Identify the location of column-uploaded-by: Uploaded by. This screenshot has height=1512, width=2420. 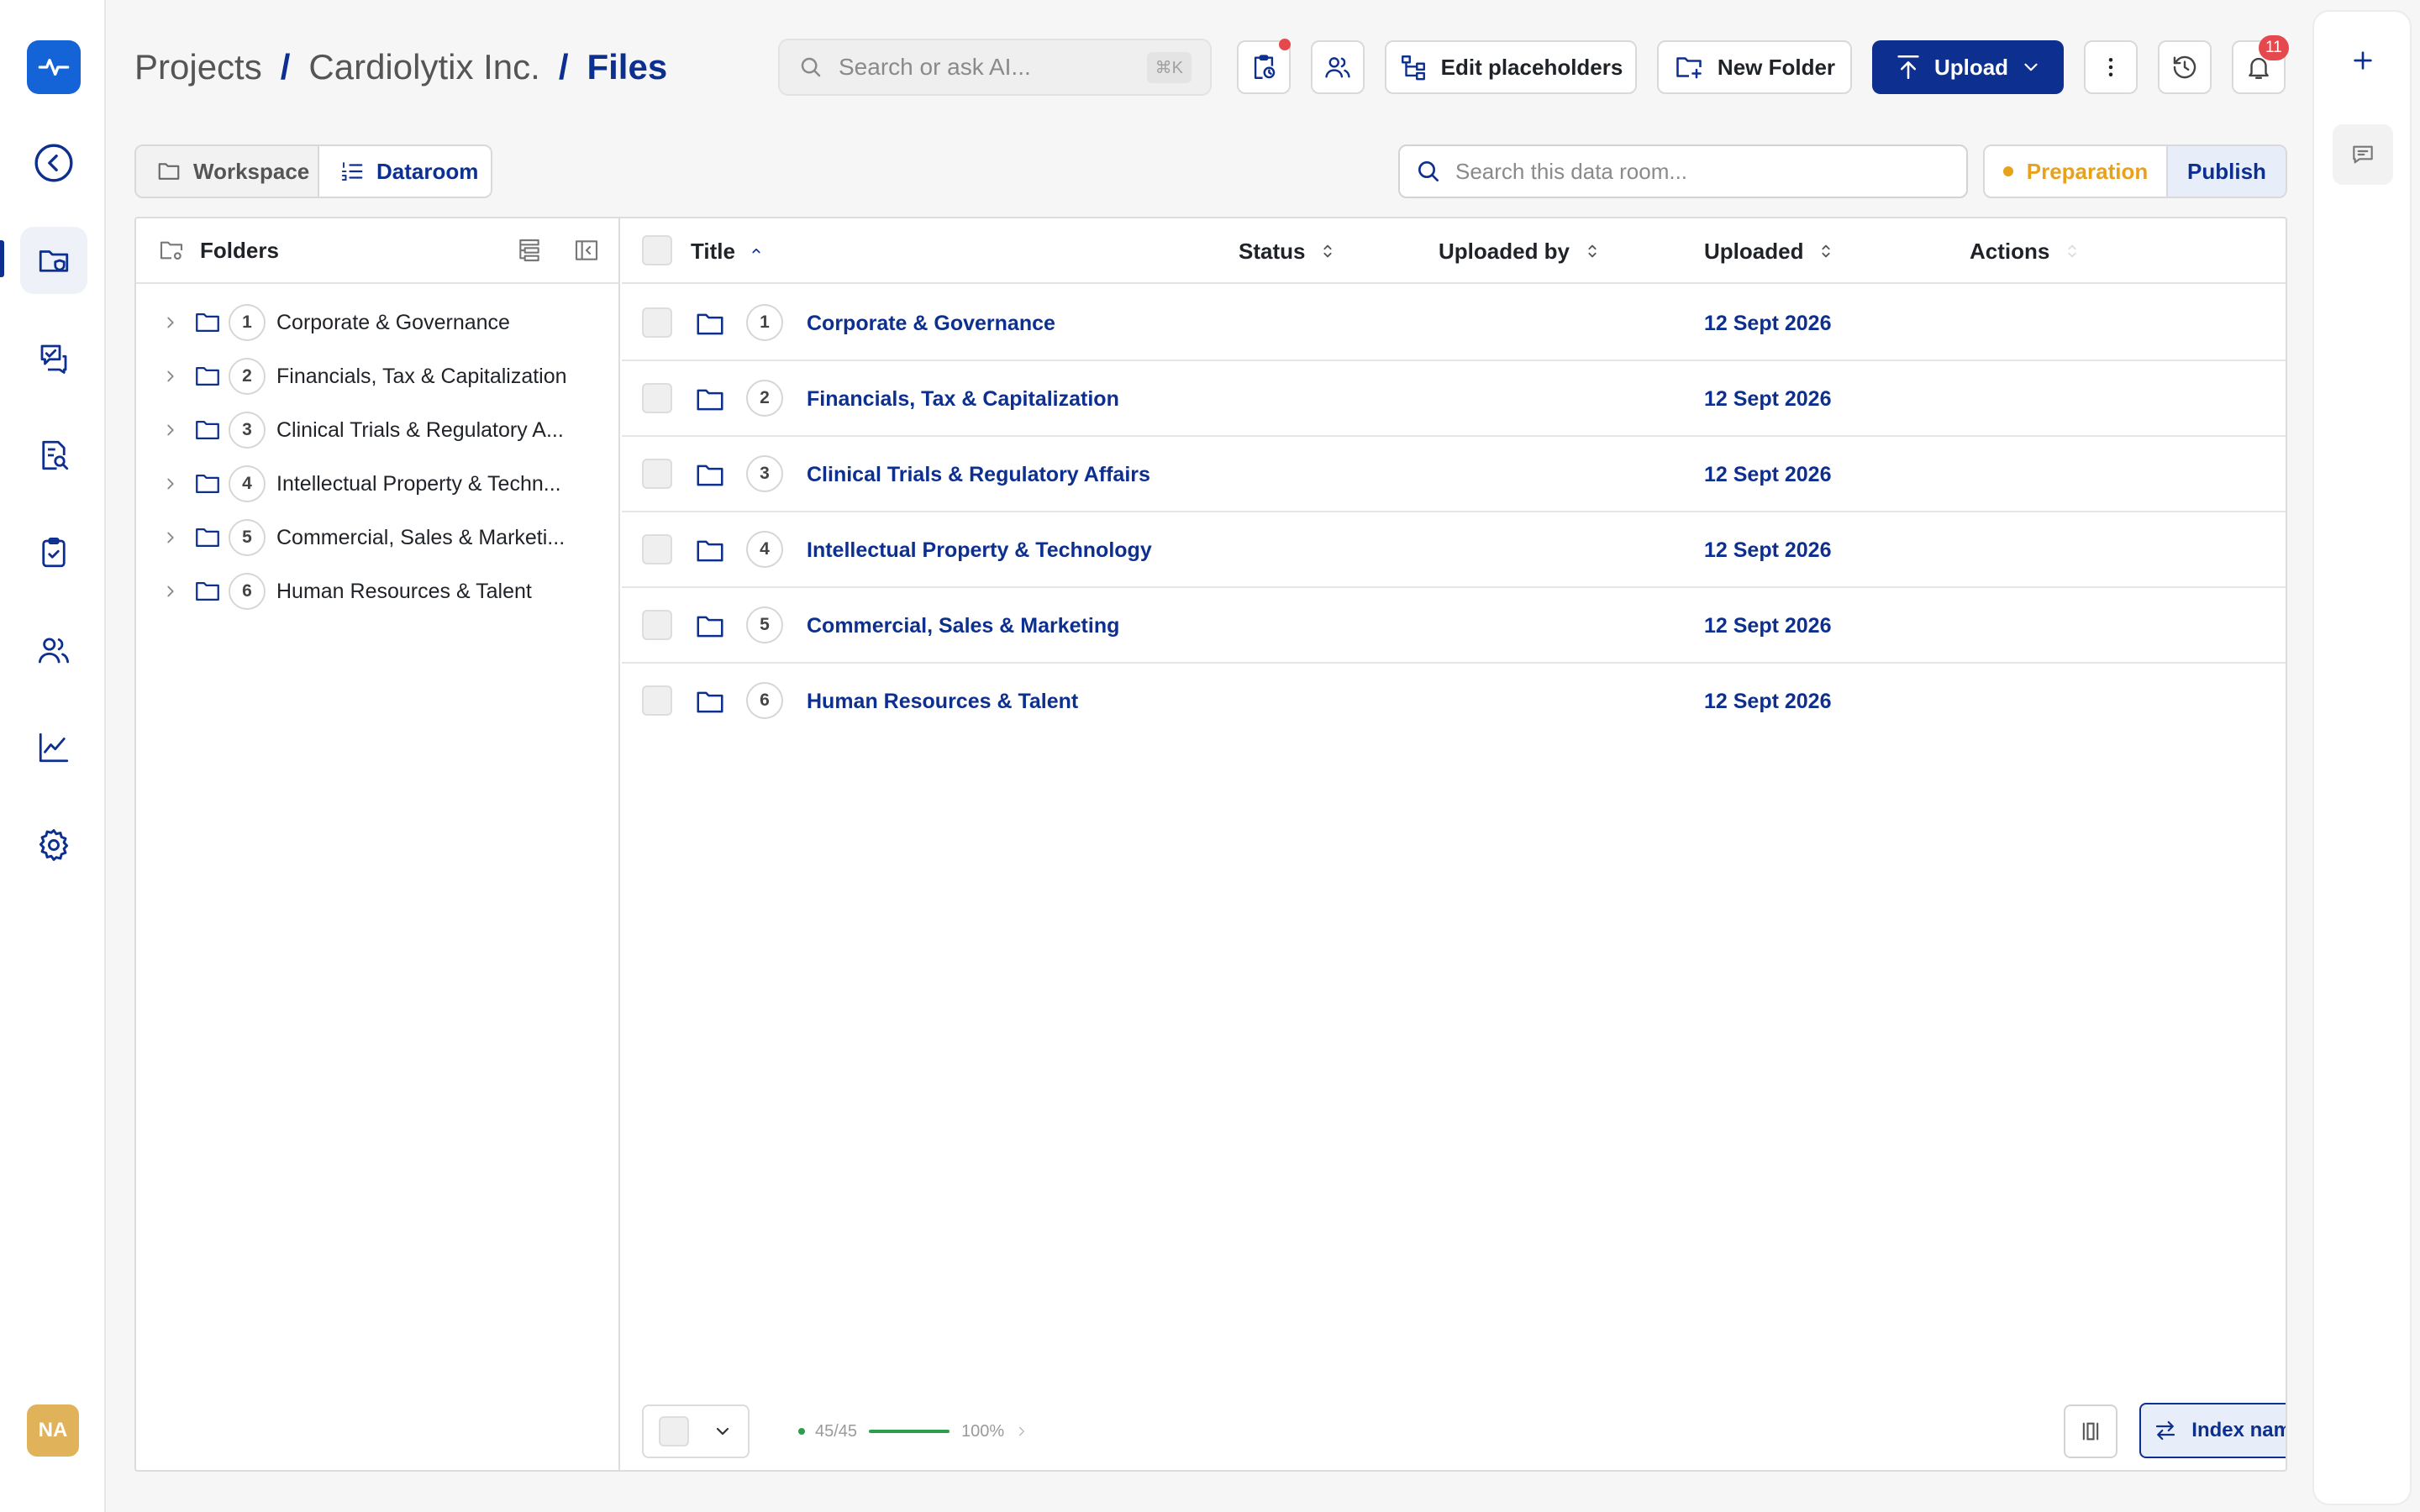
(1520, 251).